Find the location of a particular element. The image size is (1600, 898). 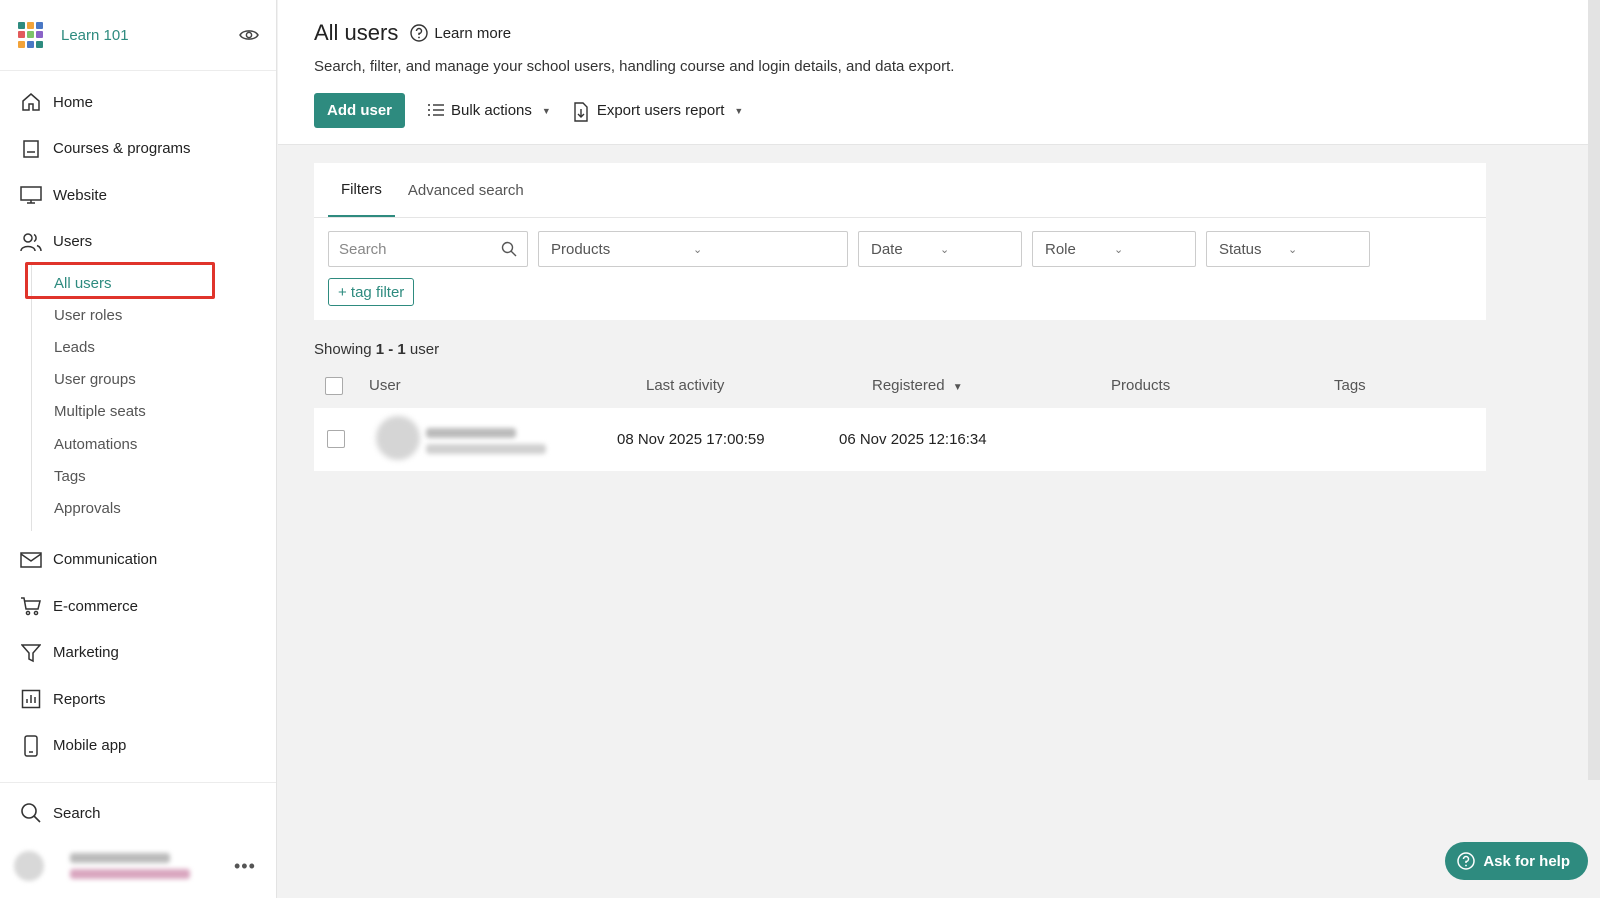

sidebar-item-label: E-commerce is located at coordinates (96, 606).